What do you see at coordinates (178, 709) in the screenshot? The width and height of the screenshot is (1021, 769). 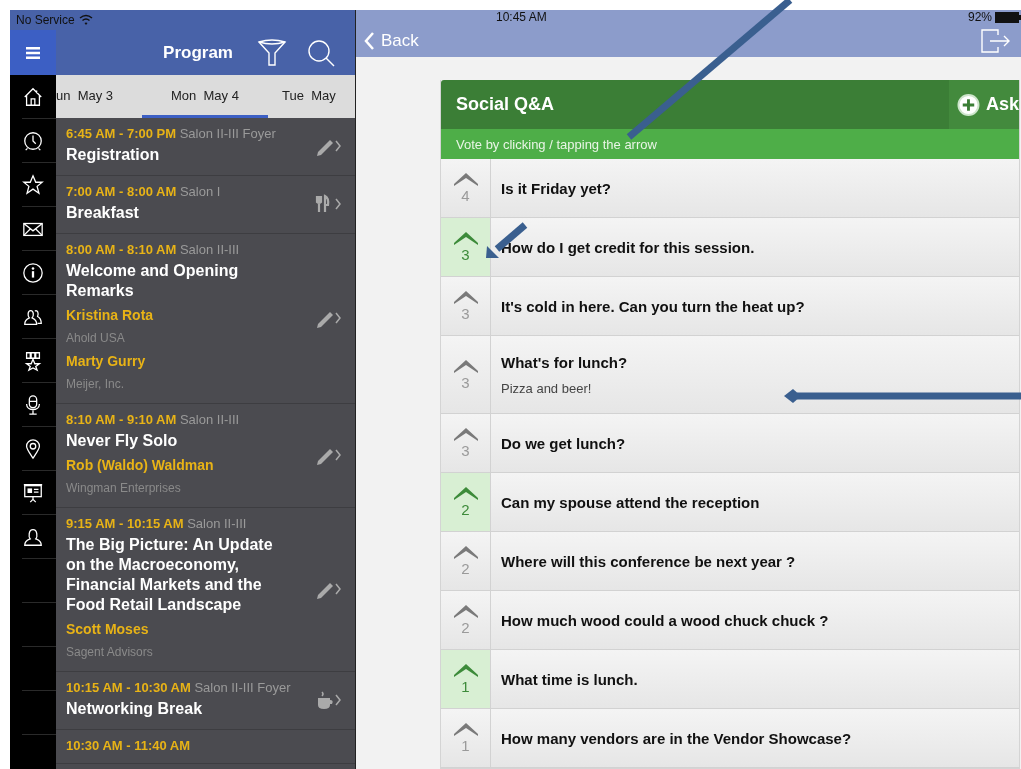 I see `session-title: Networking Break` at bounding box center [178, 709].